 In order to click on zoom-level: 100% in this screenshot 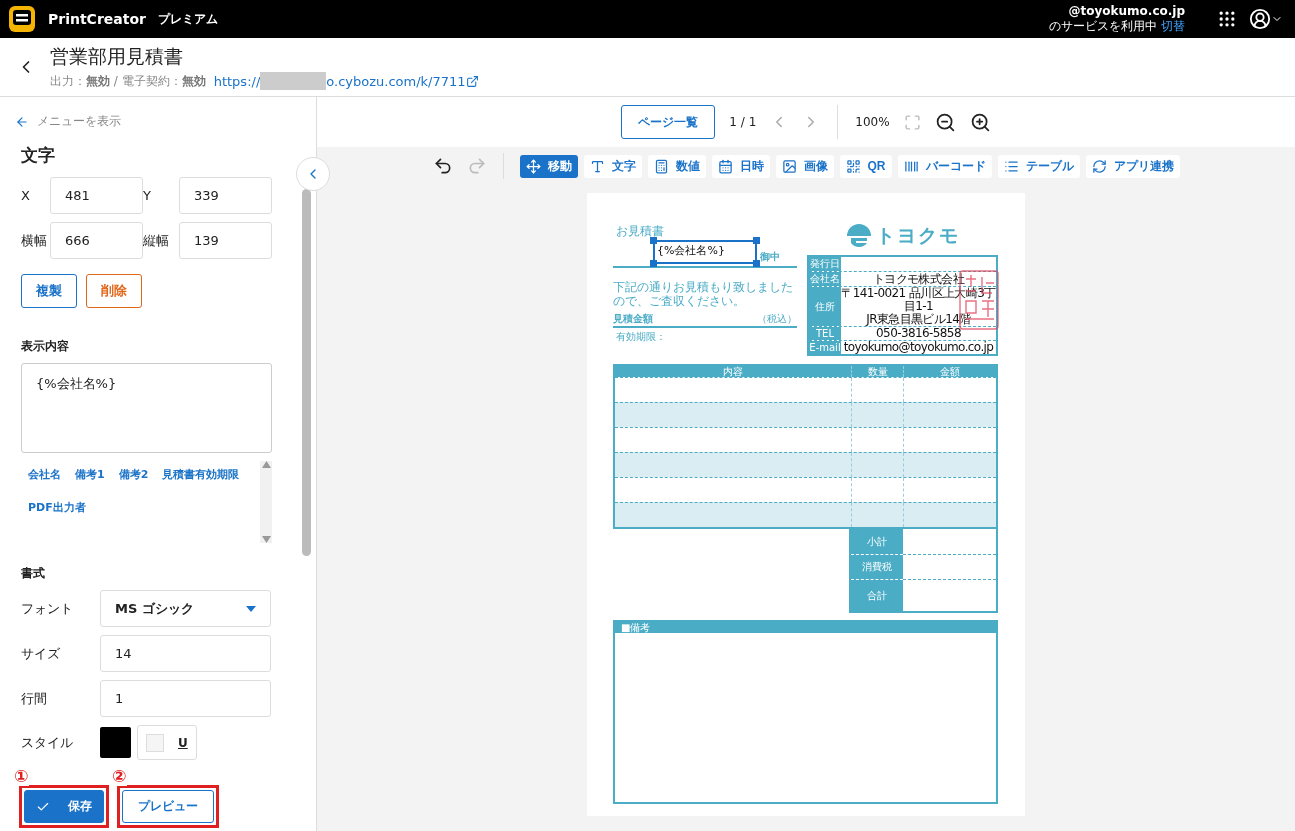, I will do `click(872, 122)`.